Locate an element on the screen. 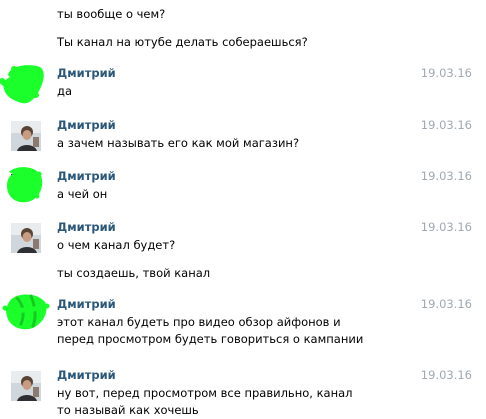 The image size is (486, 419). own-message-line: ты вообще о чем? is located at coordinates (111, 14).